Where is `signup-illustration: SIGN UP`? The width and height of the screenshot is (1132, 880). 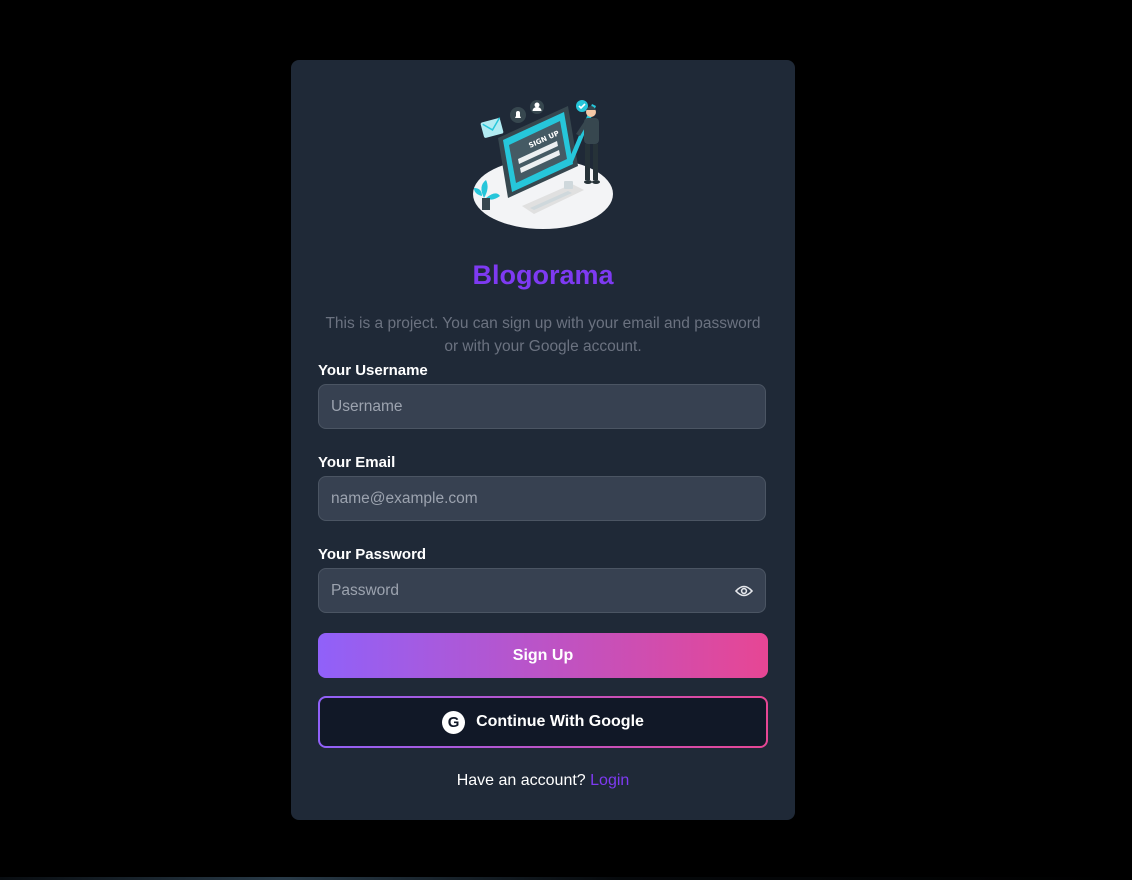 signup-illustration: SIGN UP is located at coordinates (543, 164).